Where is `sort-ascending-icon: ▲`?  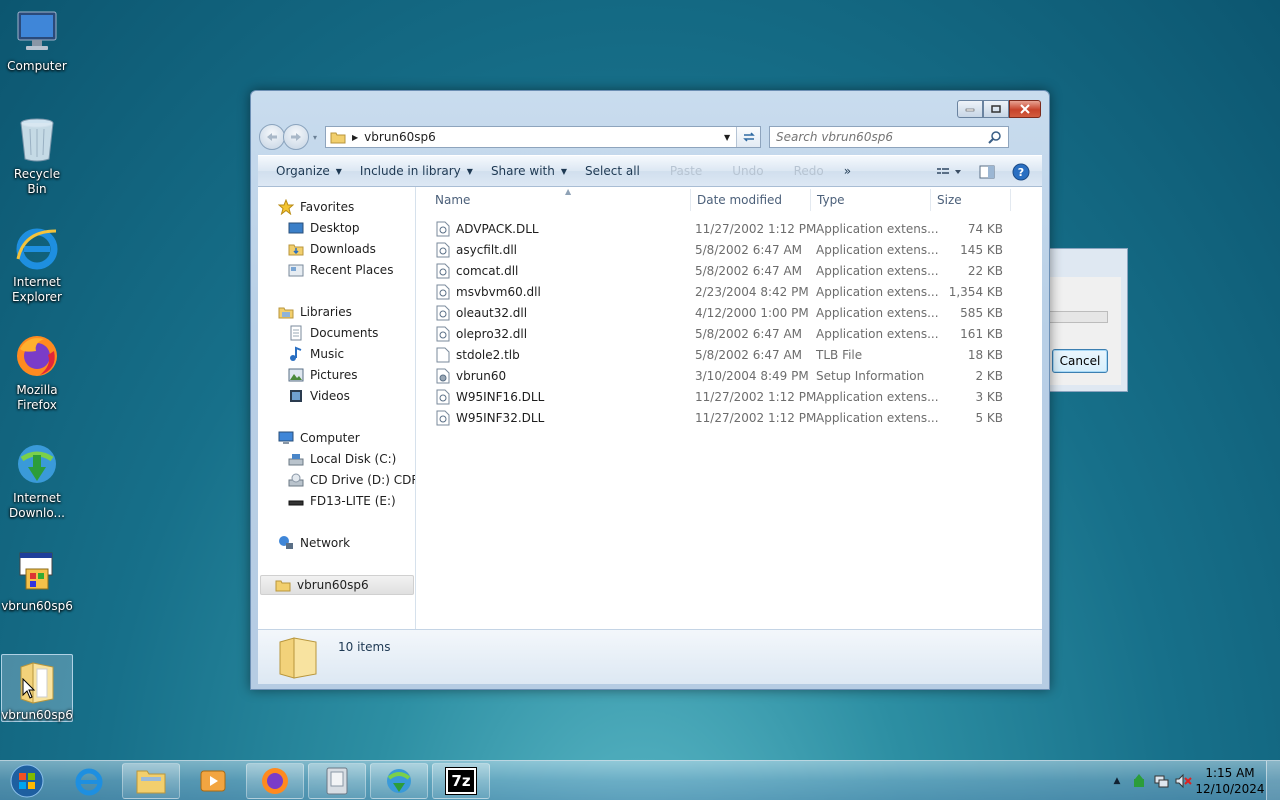 sort-ascending-icon: ▲ is located at coordinates (568, 191).